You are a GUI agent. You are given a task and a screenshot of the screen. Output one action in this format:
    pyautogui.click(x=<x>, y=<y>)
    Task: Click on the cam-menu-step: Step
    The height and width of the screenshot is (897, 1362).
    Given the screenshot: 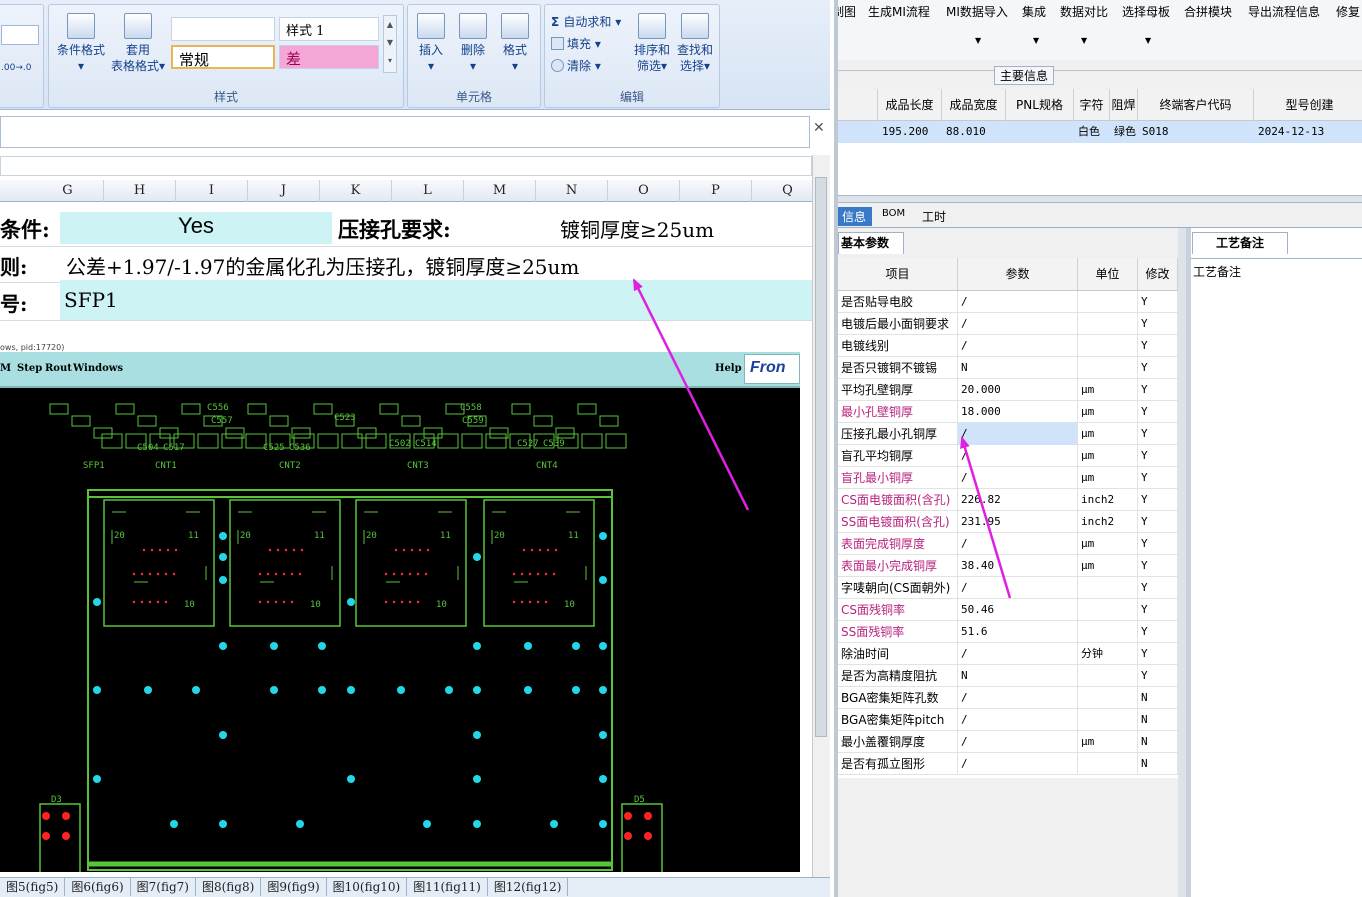 What is the action you would take?
    pyautogui.click(x=29, y=368)
    